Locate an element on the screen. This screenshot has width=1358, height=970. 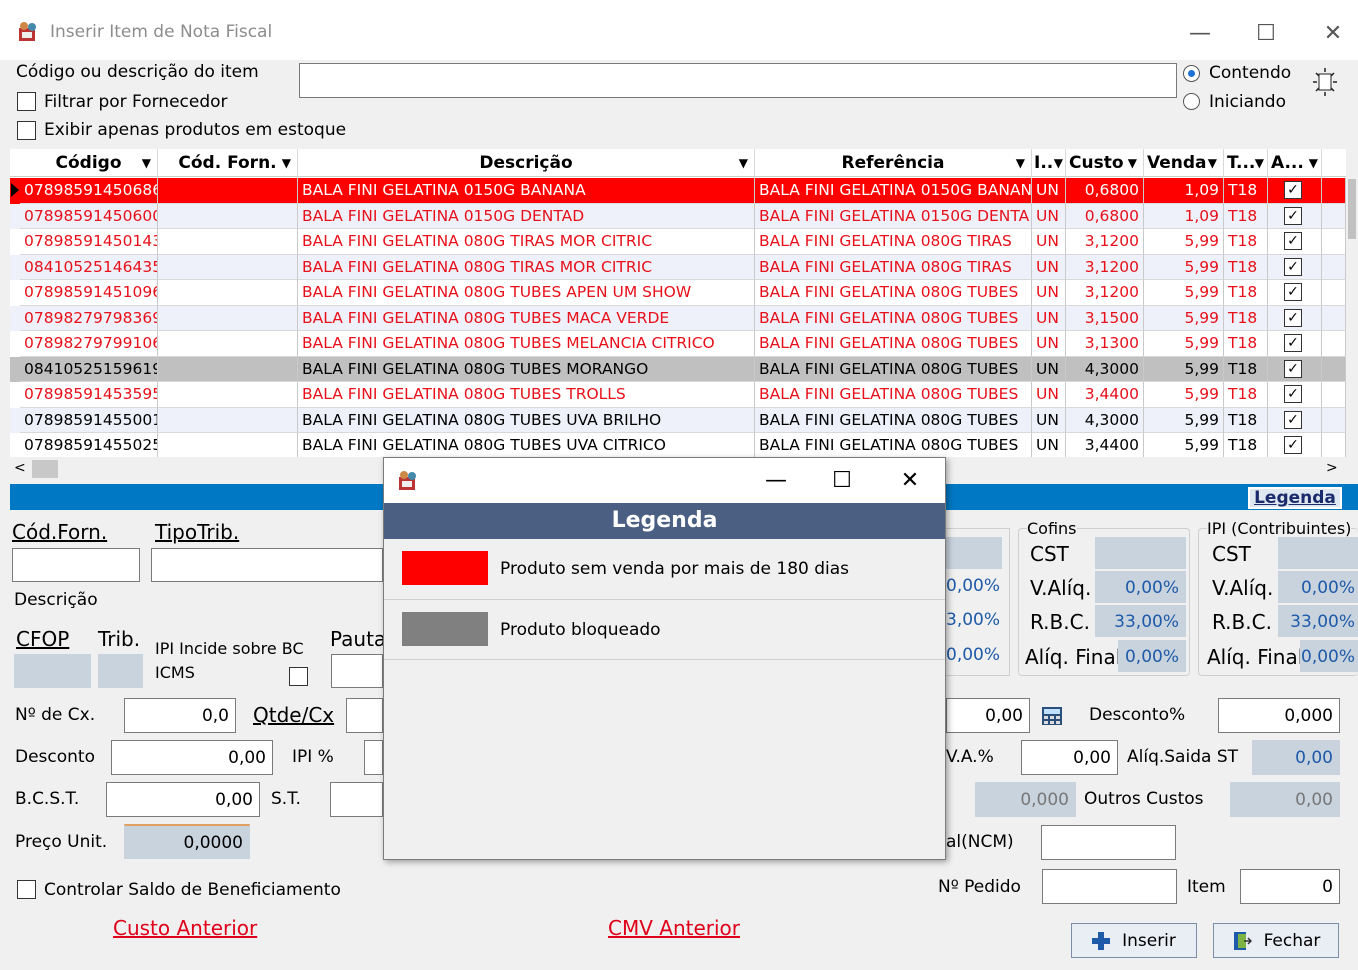
ipi-rbc-input: 33,00% is located at coordinates (1318, 621).